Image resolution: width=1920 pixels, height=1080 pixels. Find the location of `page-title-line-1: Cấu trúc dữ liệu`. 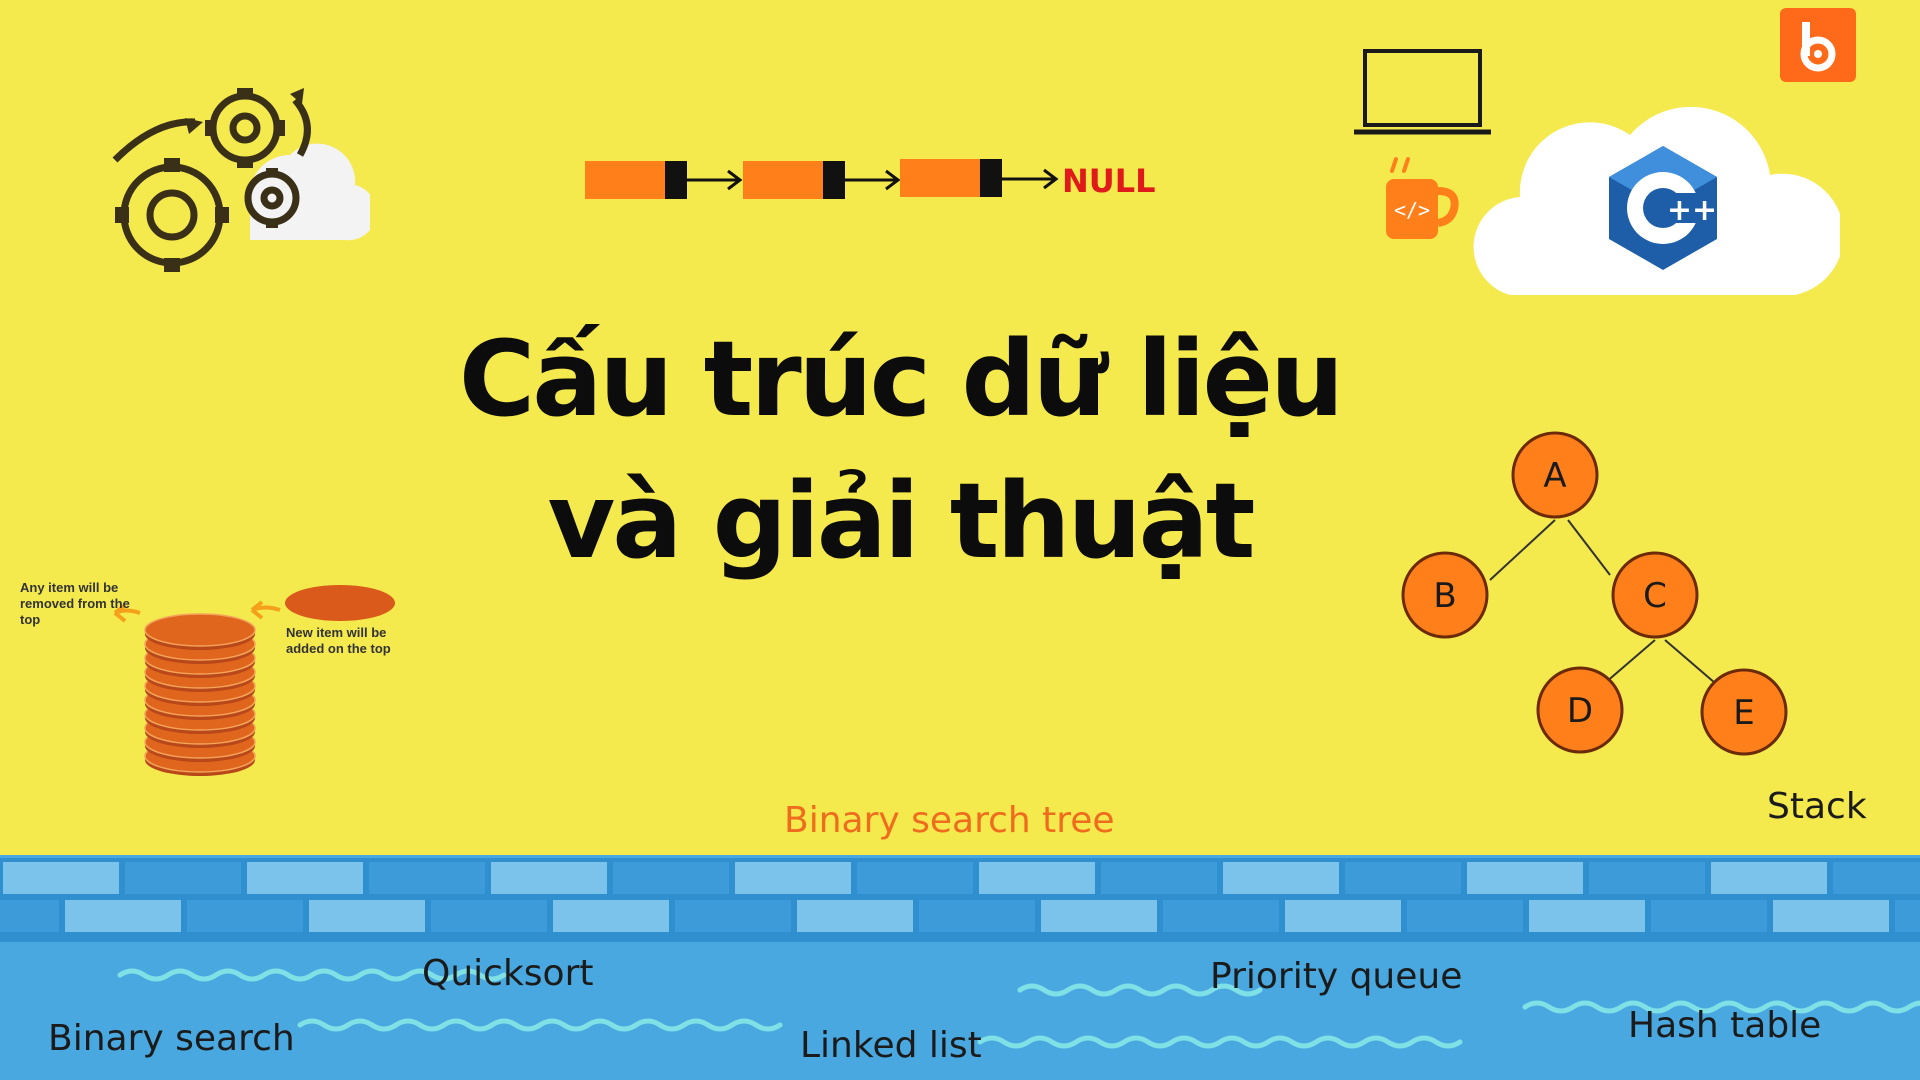

page-title-line-1: Cấu trúc dữ liệu is located at coordinates (901, 379).